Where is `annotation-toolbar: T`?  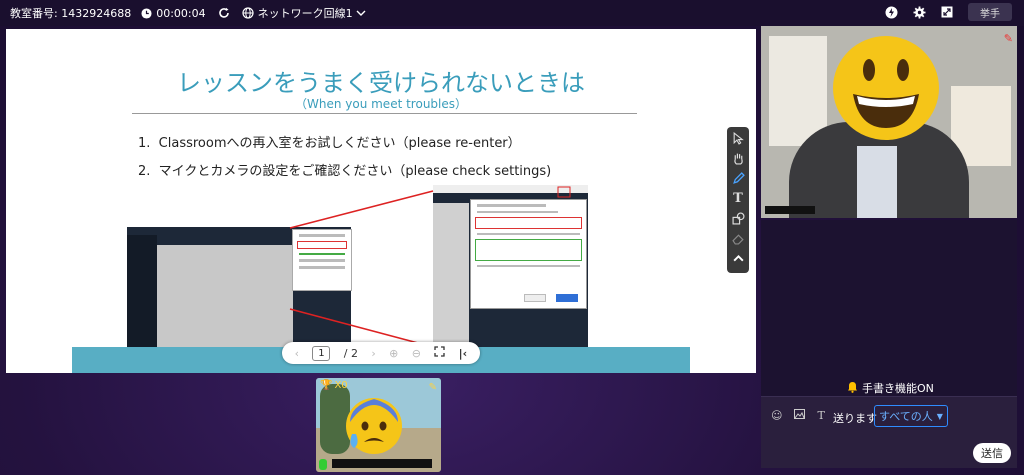 annotation-toolbar: T is located at coordinates (738, 200).